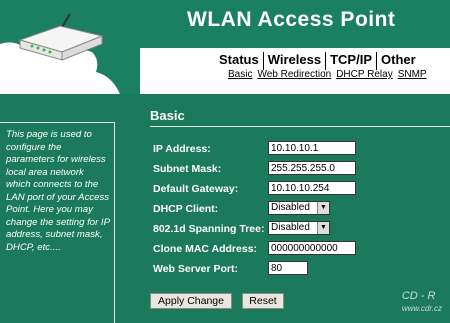 This screenshot has width=450, height=323. I want to click on watermark-brand: CD - R, so click(418, 296).